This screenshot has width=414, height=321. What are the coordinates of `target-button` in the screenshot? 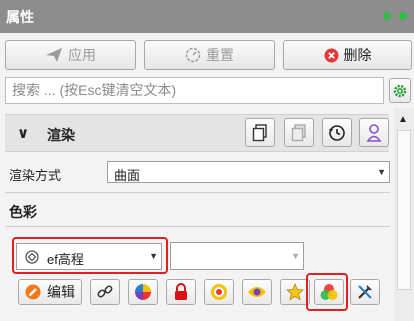 It's located at (219, 292).